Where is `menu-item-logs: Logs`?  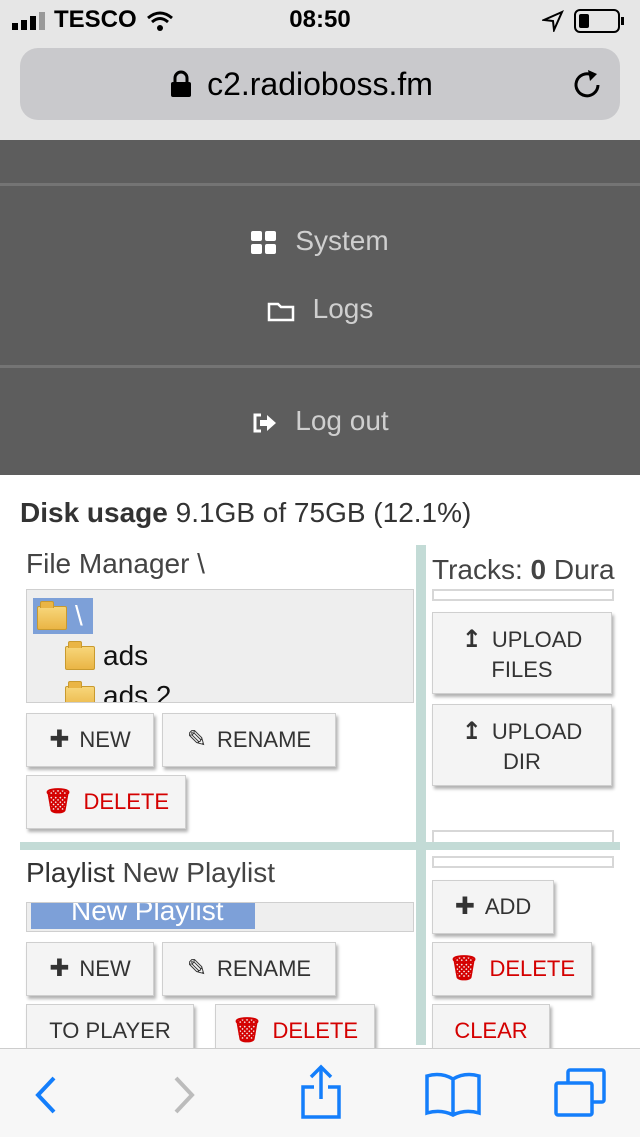
menu-item-logs: Logs is located at coordinates (320, 309).